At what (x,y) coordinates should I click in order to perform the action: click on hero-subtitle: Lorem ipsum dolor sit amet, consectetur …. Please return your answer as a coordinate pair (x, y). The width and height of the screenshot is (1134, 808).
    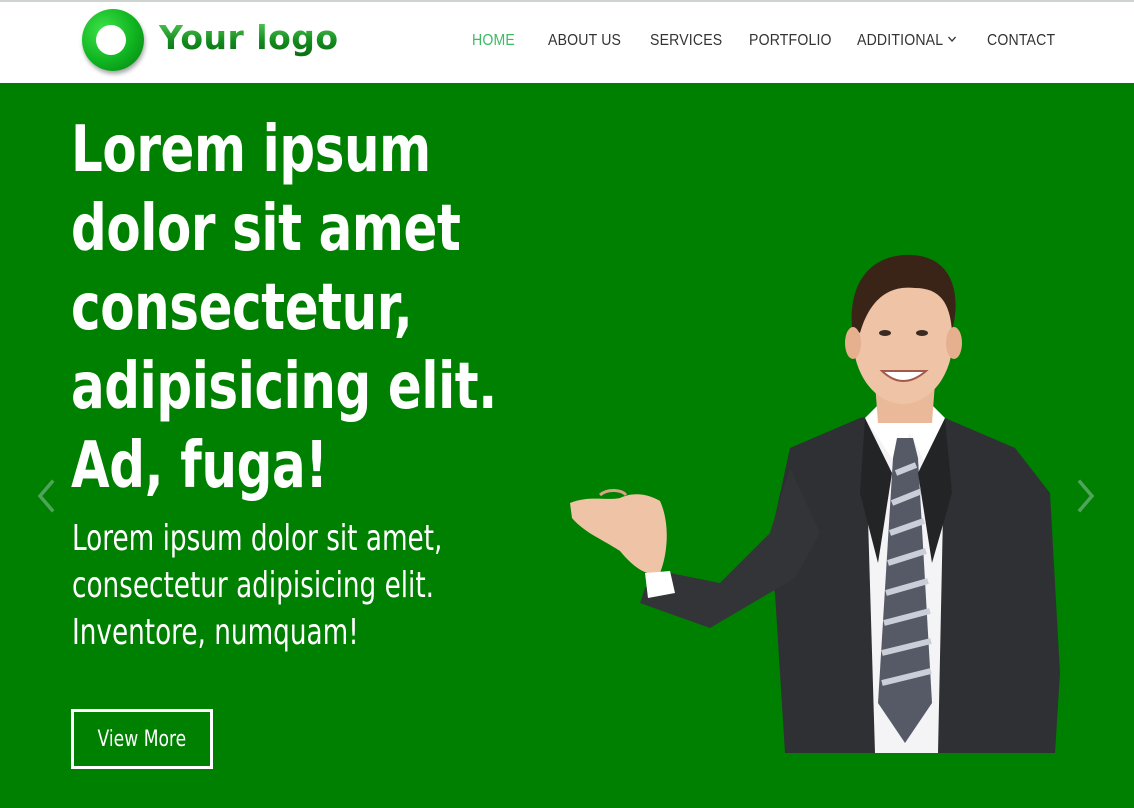
    Looking at the image, I should click on (257, 585).